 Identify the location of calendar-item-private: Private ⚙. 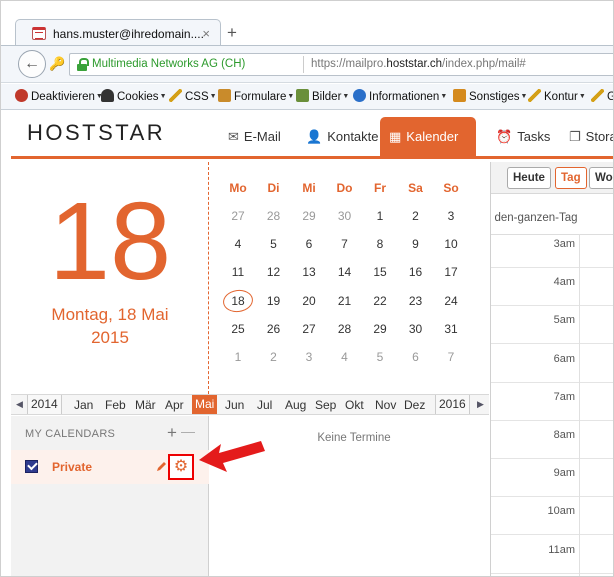
(110, 467).